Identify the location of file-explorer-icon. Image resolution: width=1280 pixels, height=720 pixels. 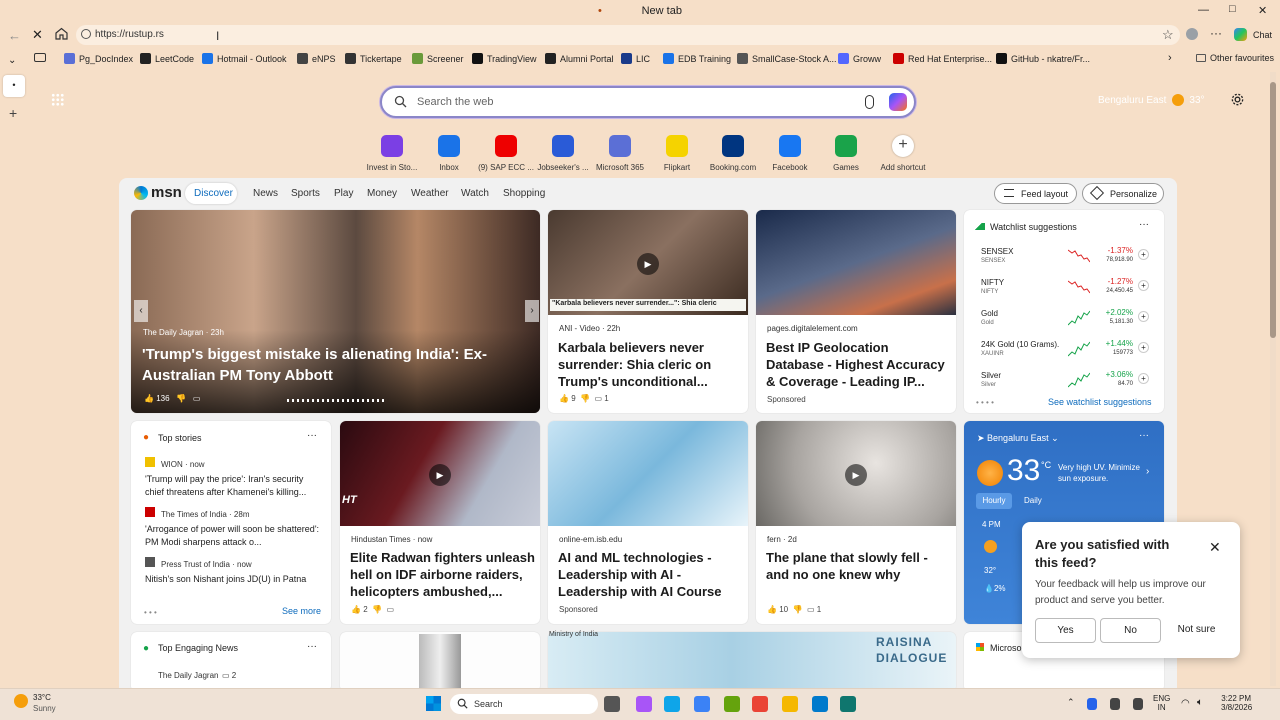
(790, 704).